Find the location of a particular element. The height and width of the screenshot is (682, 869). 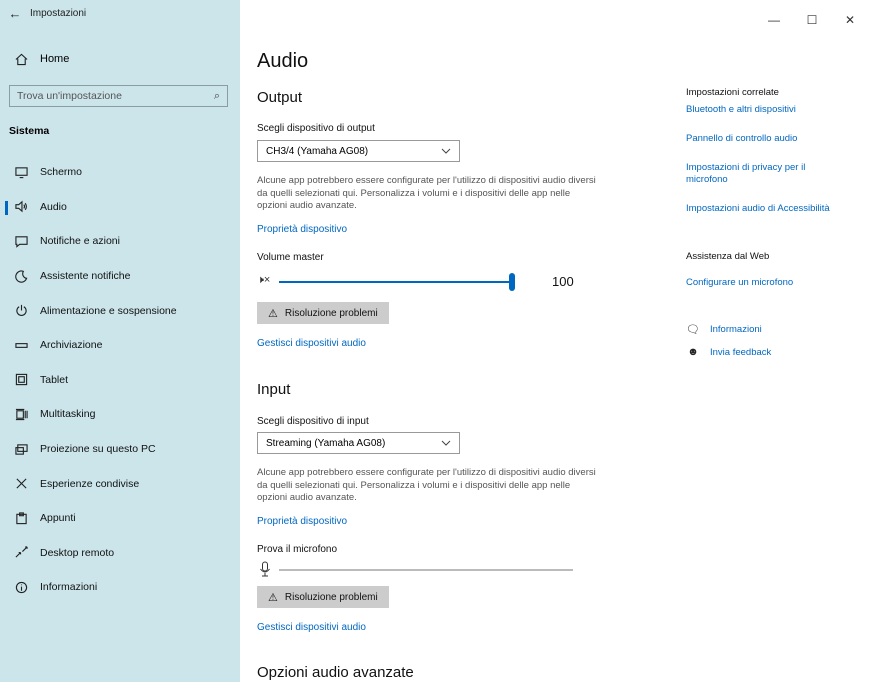

microphone-icon is located at coordinates (265, 569).